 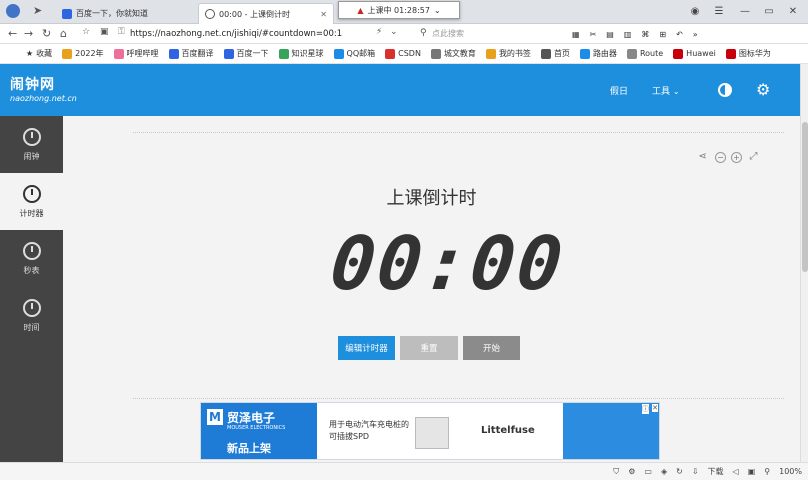 I want to click on navigate-icon: ➤, so click(x=37, y=10).